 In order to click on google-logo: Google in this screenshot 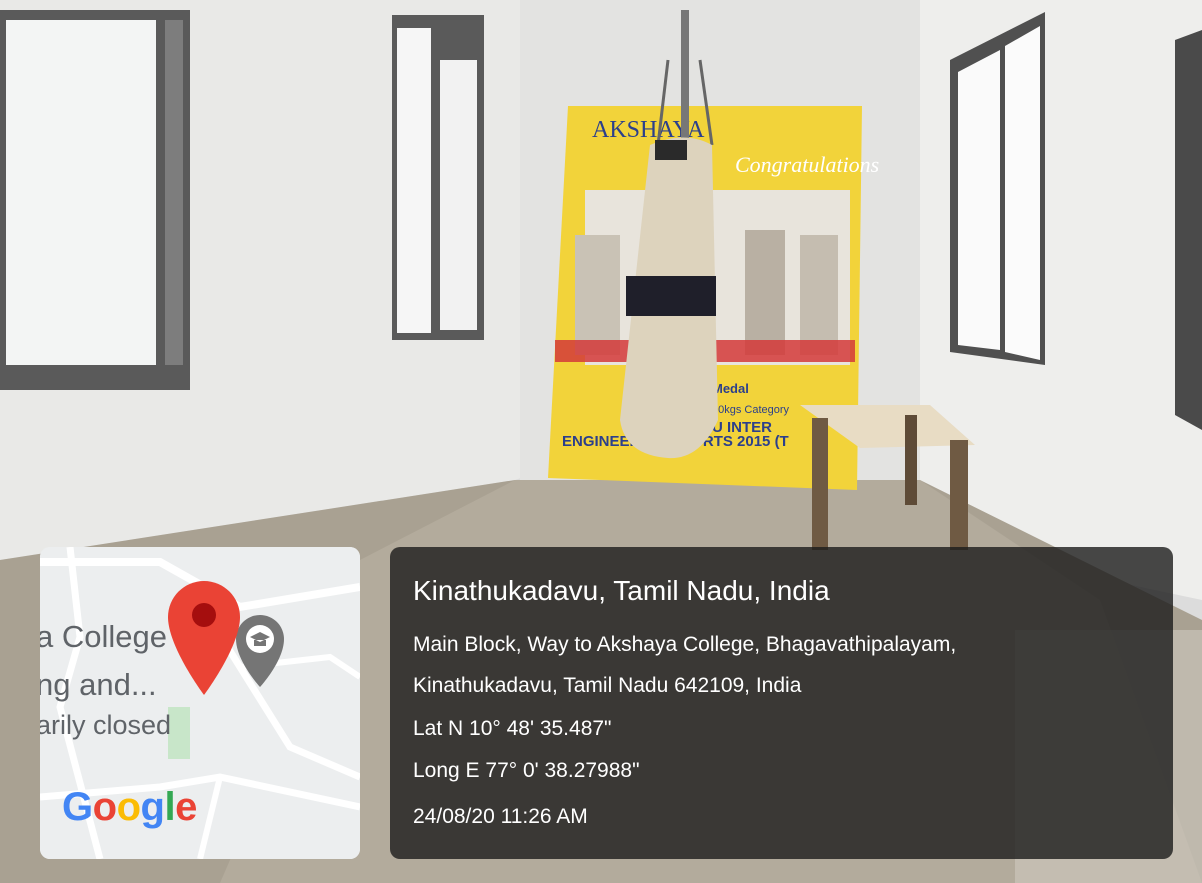, I will do `click(129, 807)`.